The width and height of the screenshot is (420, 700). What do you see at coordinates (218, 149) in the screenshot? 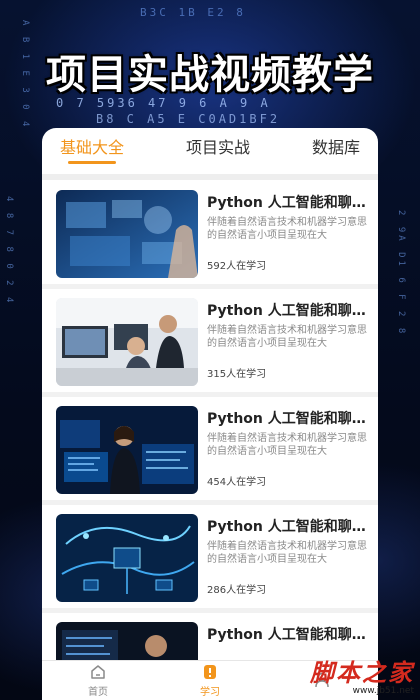
I see `tab-projects: 项目实战` at bounding box center [218, 149].